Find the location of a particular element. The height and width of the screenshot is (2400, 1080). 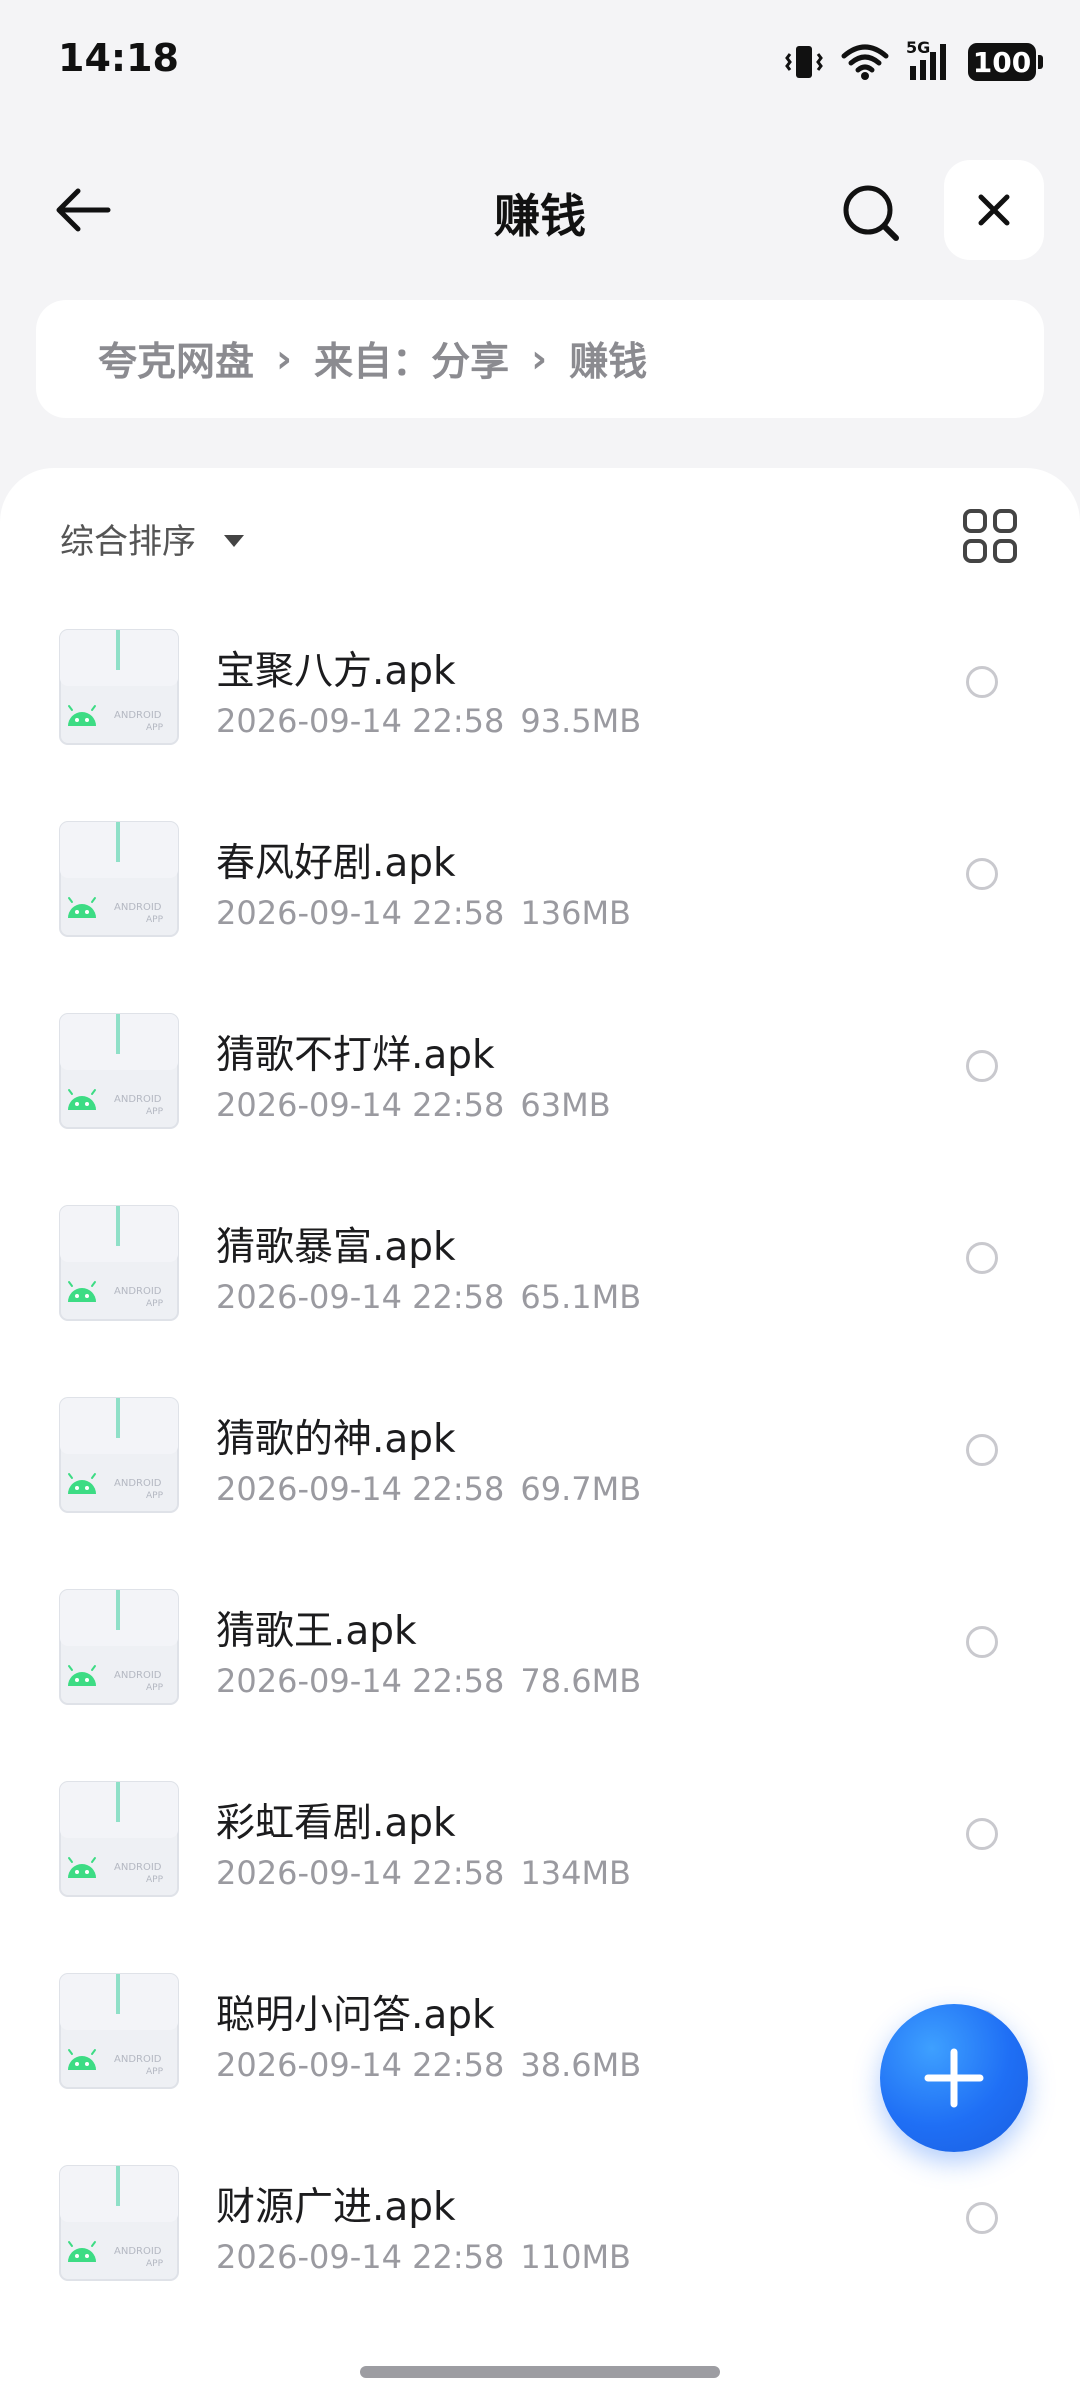

file-meta: 2026-09-14 22:58 93.5MB is located at coordinates (428, 721).